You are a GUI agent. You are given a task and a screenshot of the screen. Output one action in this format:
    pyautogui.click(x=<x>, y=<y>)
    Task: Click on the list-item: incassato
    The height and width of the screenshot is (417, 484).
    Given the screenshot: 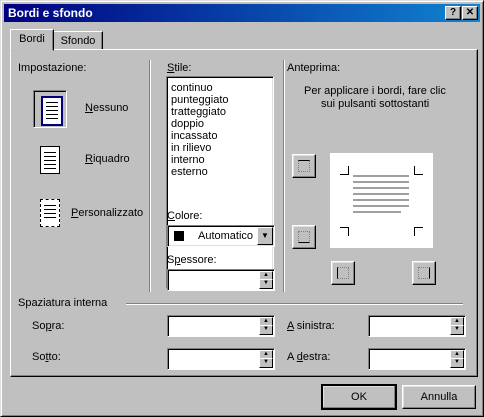 What is the action you would take?
    pyautogui.click(x=220, y=136)
    